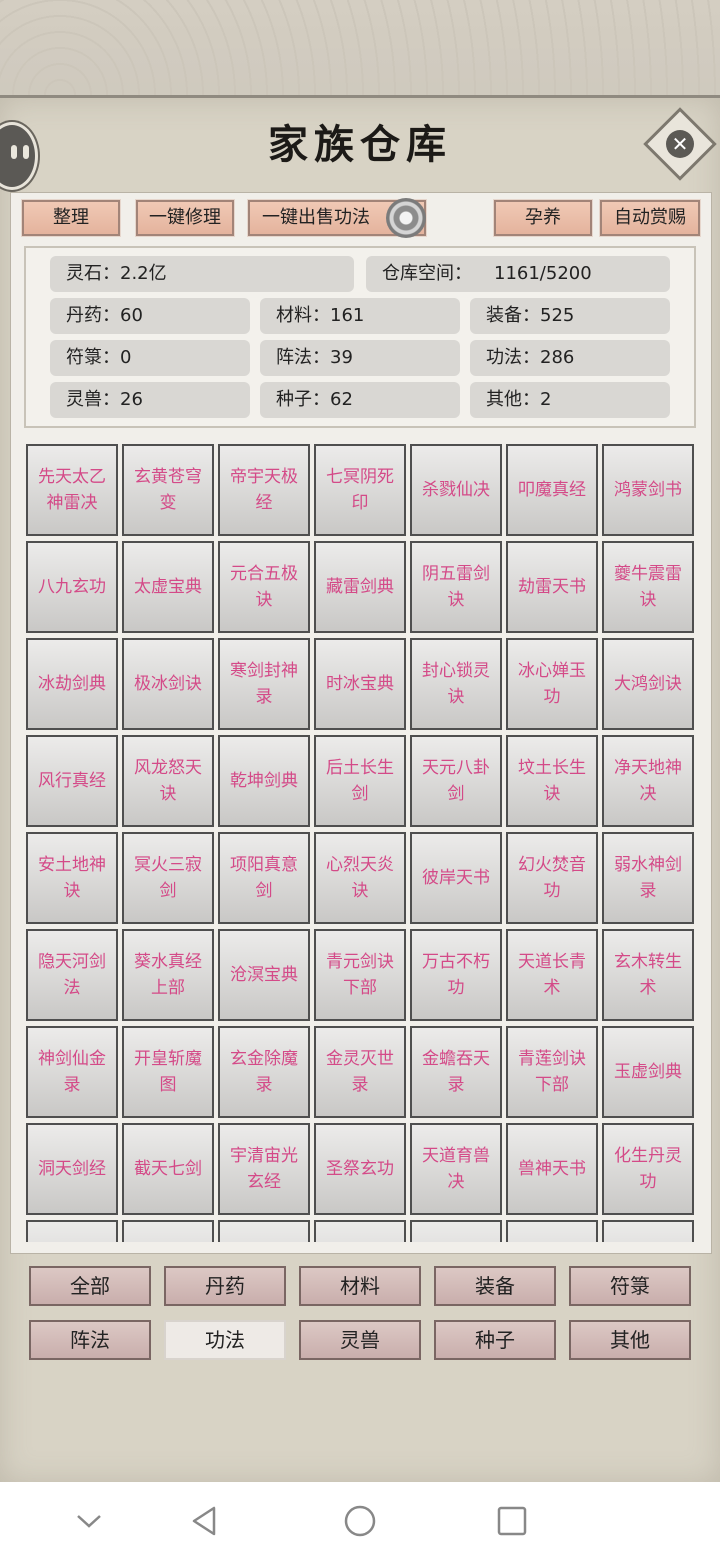 This screenshot has height=1560, width=720. What do you see at coordinates (456, 697) in the screenshot?
I see `item-name-line: 诀` at bounding box center [456, 697].